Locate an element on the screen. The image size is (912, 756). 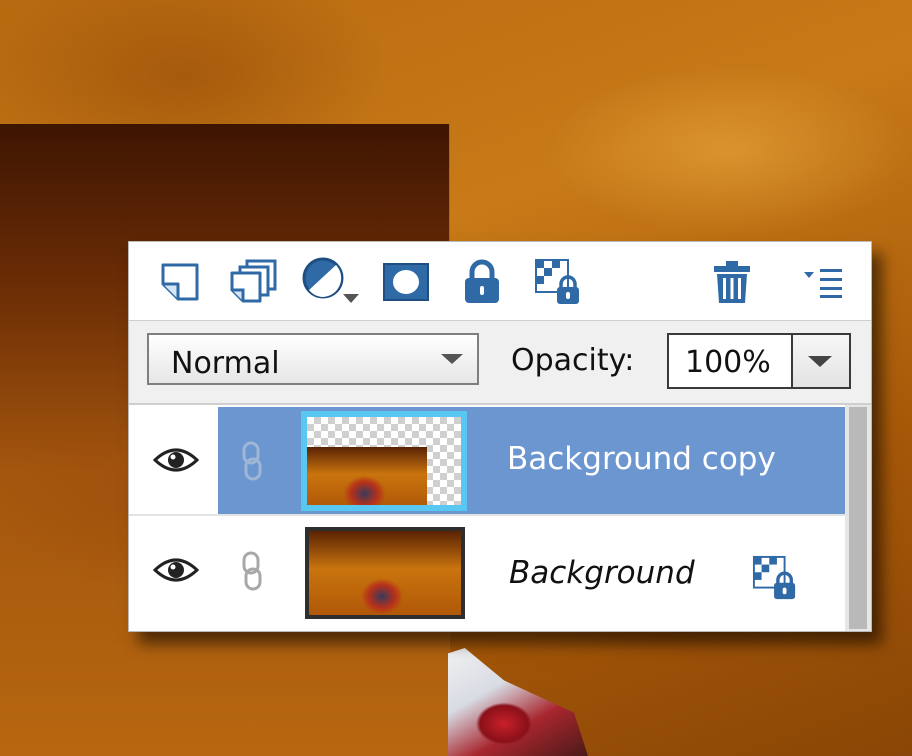
opacity-value: 100% is located at coordinates (728, 362).